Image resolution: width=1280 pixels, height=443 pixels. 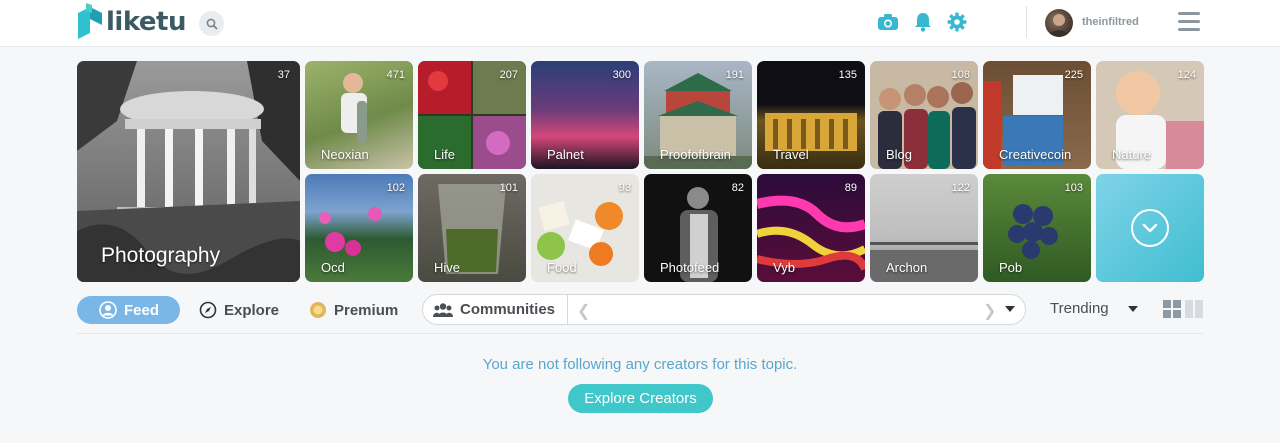 I want to click on liketu-logo: liketu, so click(x=131, y=22).